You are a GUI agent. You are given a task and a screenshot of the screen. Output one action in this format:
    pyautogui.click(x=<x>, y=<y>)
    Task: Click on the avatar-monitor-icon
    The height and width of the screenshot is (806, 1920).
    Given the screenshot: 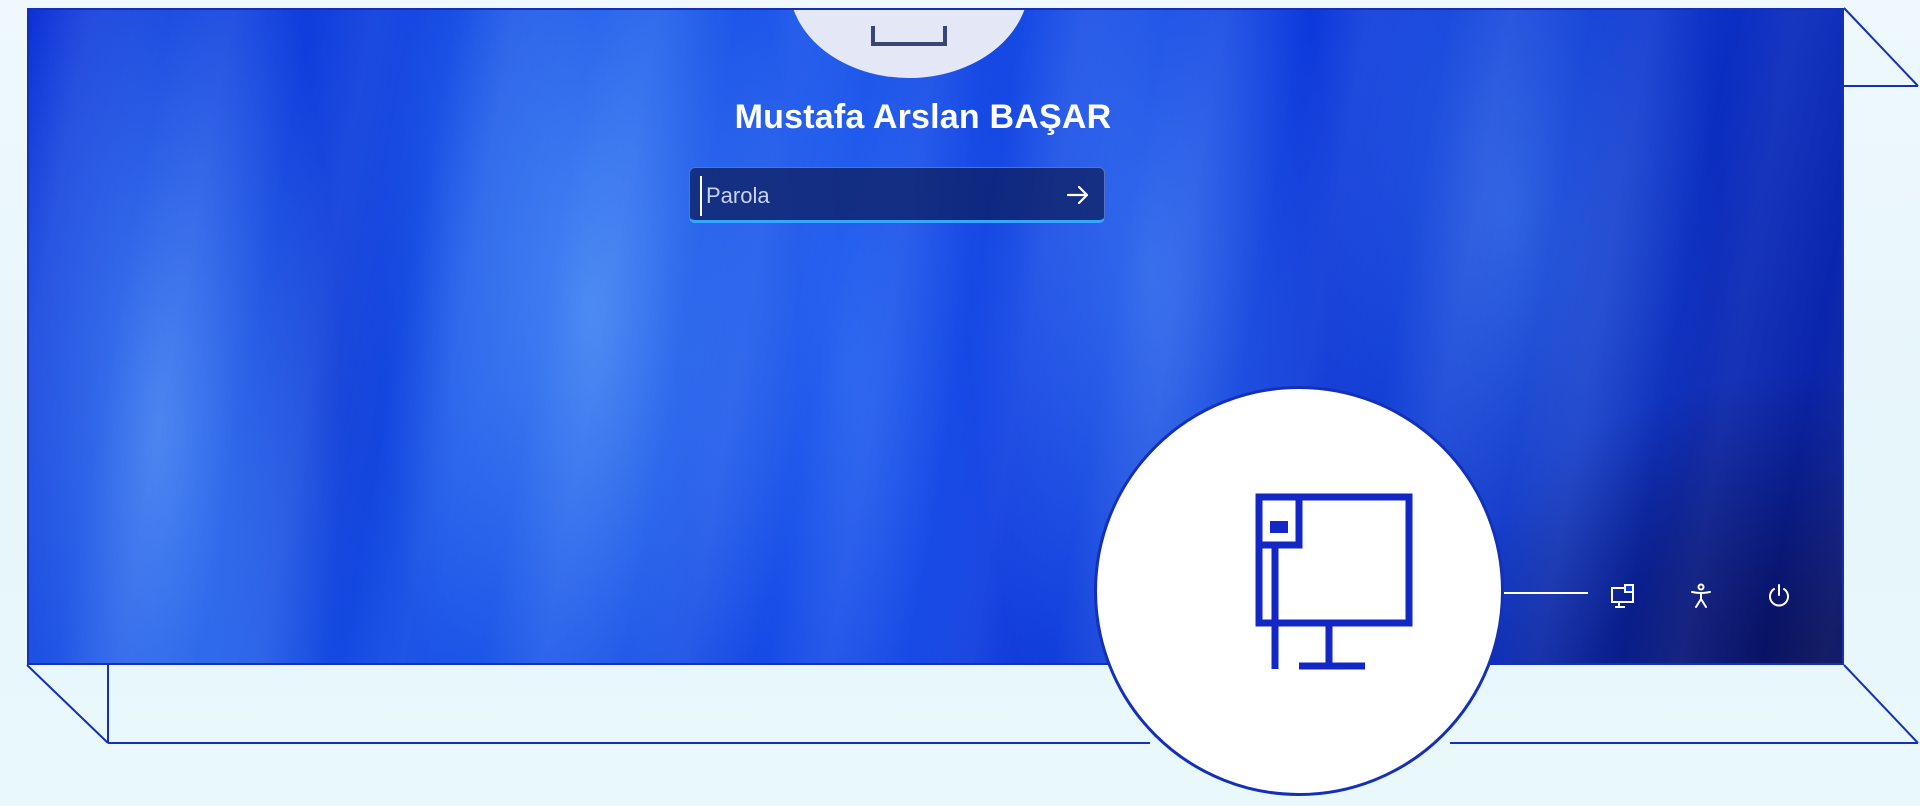 What is the action you would take?
    pyautogui.click(x=909, y=36)
    